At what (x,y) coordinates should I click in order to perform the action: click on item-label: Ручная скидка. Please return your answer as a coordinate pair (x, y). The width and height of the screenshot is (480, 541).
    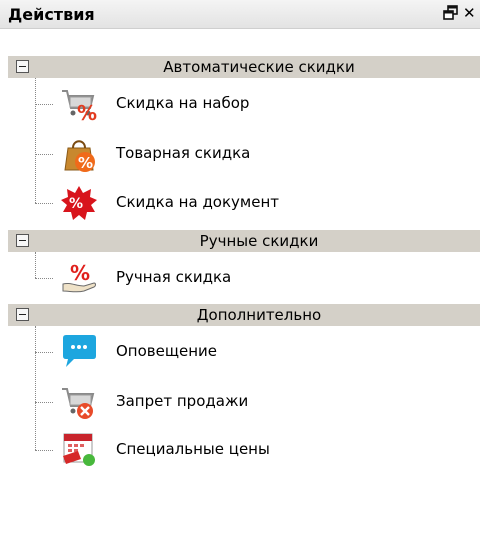
    Looking at the image, I should click on (174, 277).